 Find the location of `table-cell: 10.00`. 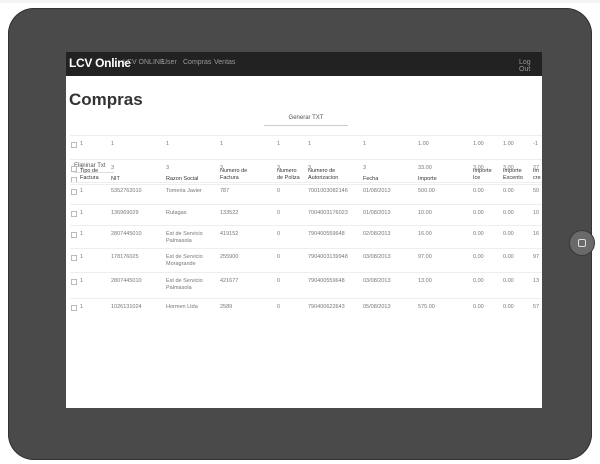

table-cell: 10.00 is located at coordinates (425, 213).